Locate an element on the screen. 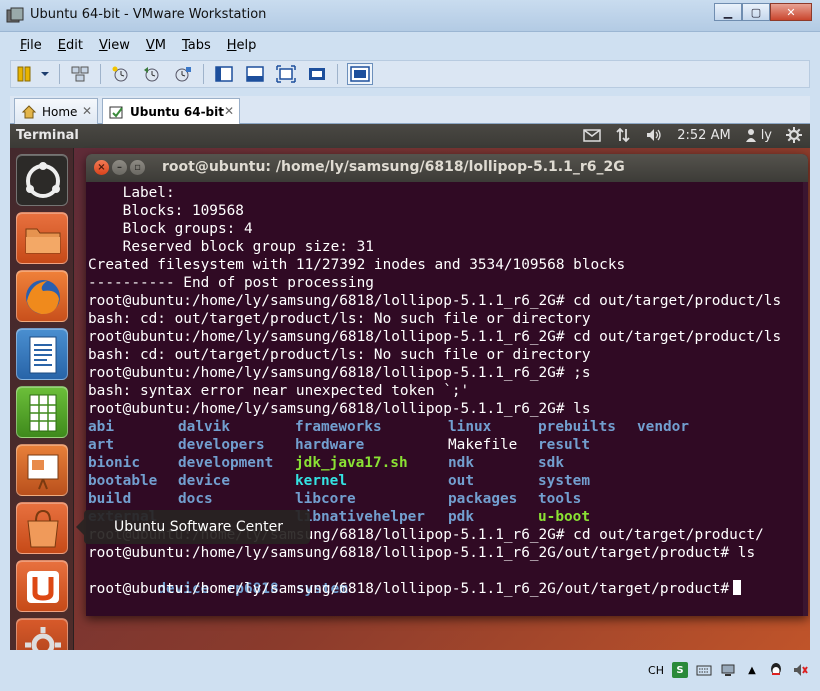  tab-ubuntu-64bit: Ubuntu 64-bit ✕ is located at coordinates (171, 111).